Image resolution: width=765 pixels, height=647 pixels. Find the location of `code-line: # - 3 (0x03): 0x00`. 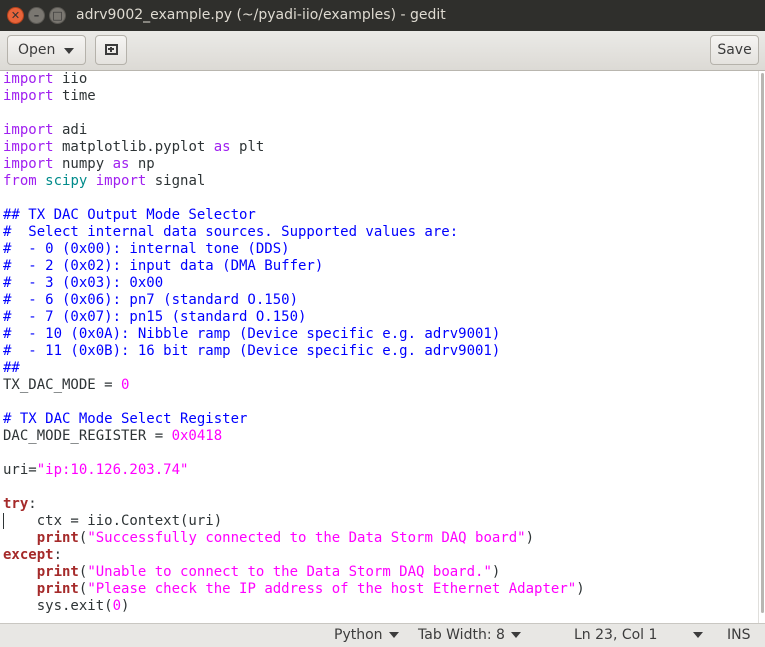

code-line: # - 3 (0x03): 0x00 is located at coordinates (380, 283).